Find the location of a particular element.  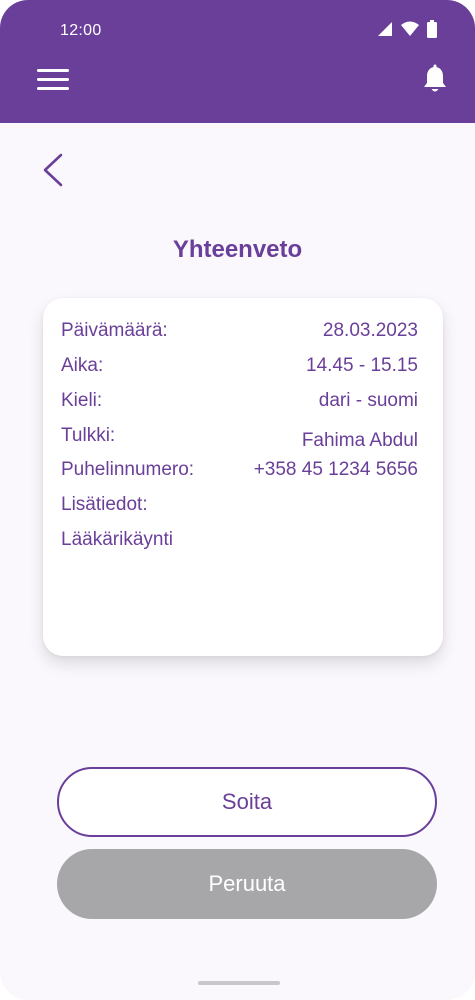

extra-label: Lisätiedot: is located at coordinates (104, 504).